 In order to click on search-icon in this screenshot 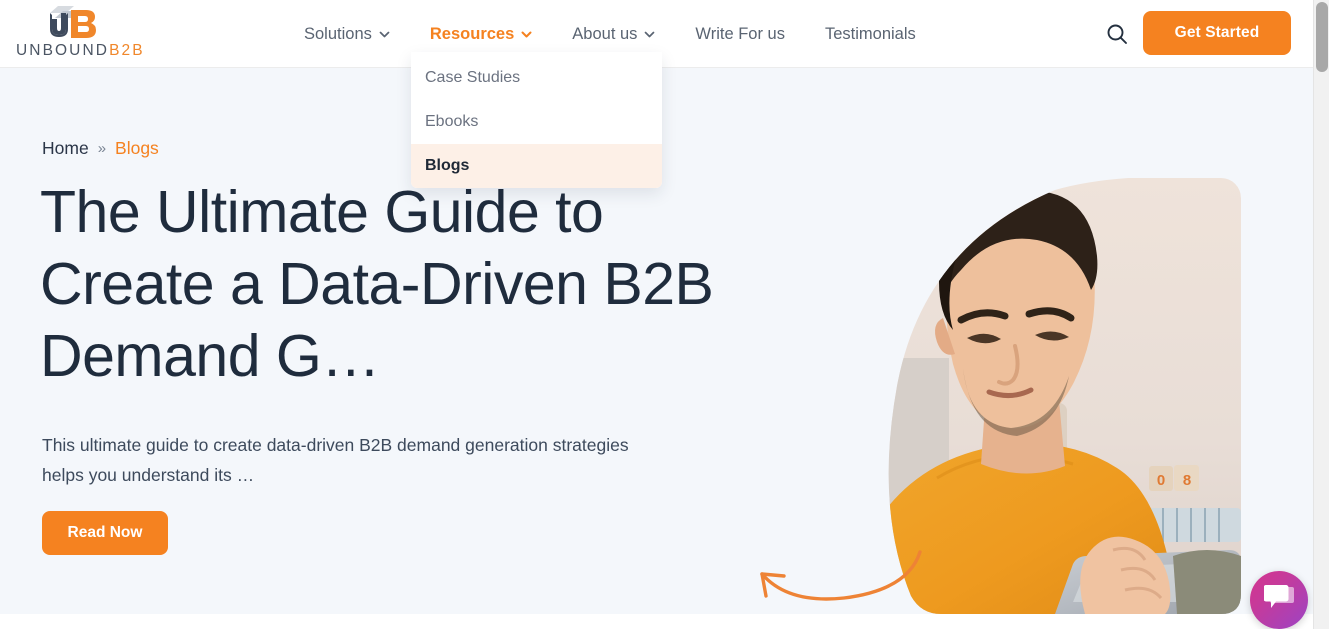, I will do `click(1117, 36)`.